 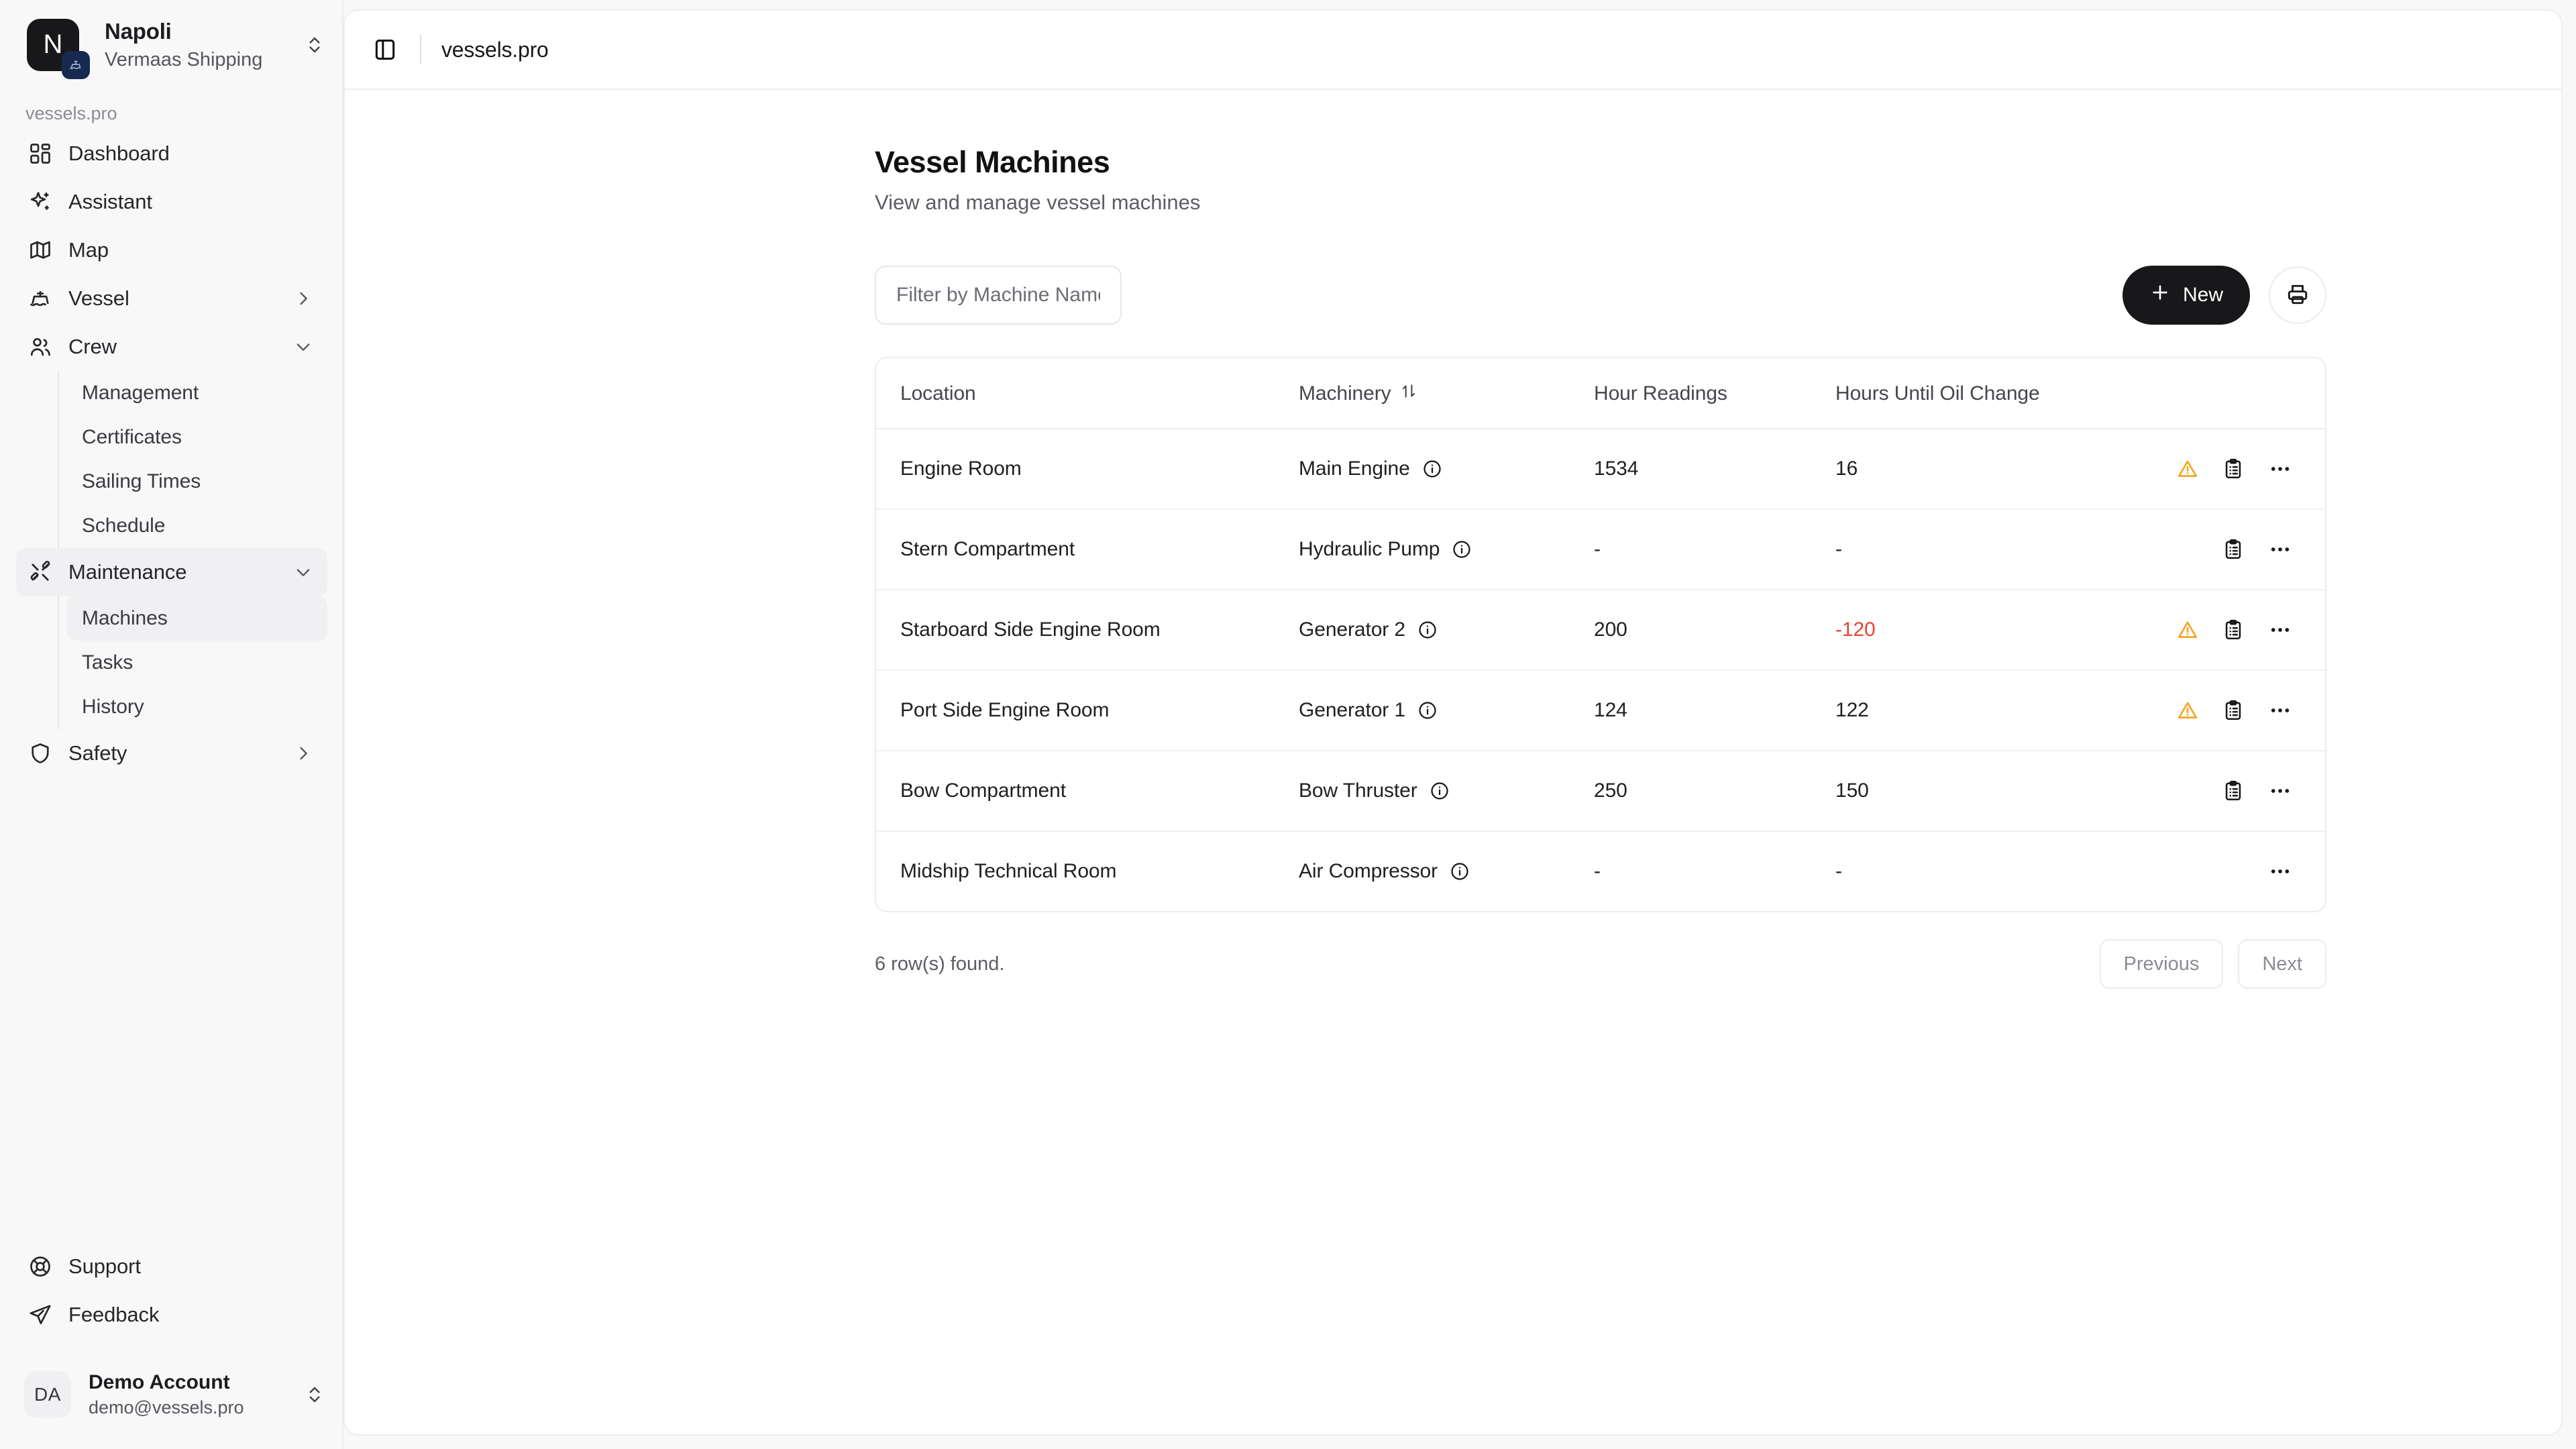 I want to click on sidebar-subitem-label: Tasks, so click(x=107, y=662).